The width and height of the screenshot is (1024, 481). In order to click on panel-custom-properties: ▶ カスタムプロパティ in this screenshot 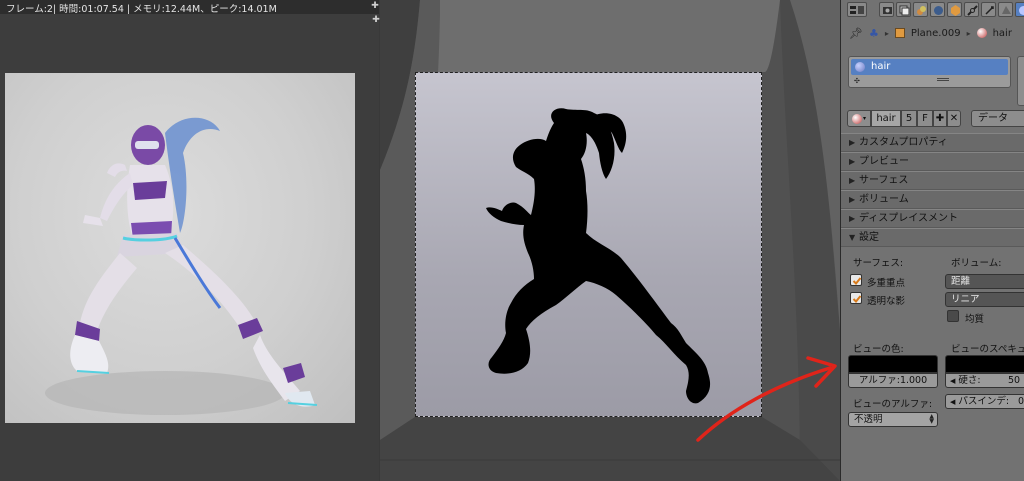, I will do `click(932, 142)`.